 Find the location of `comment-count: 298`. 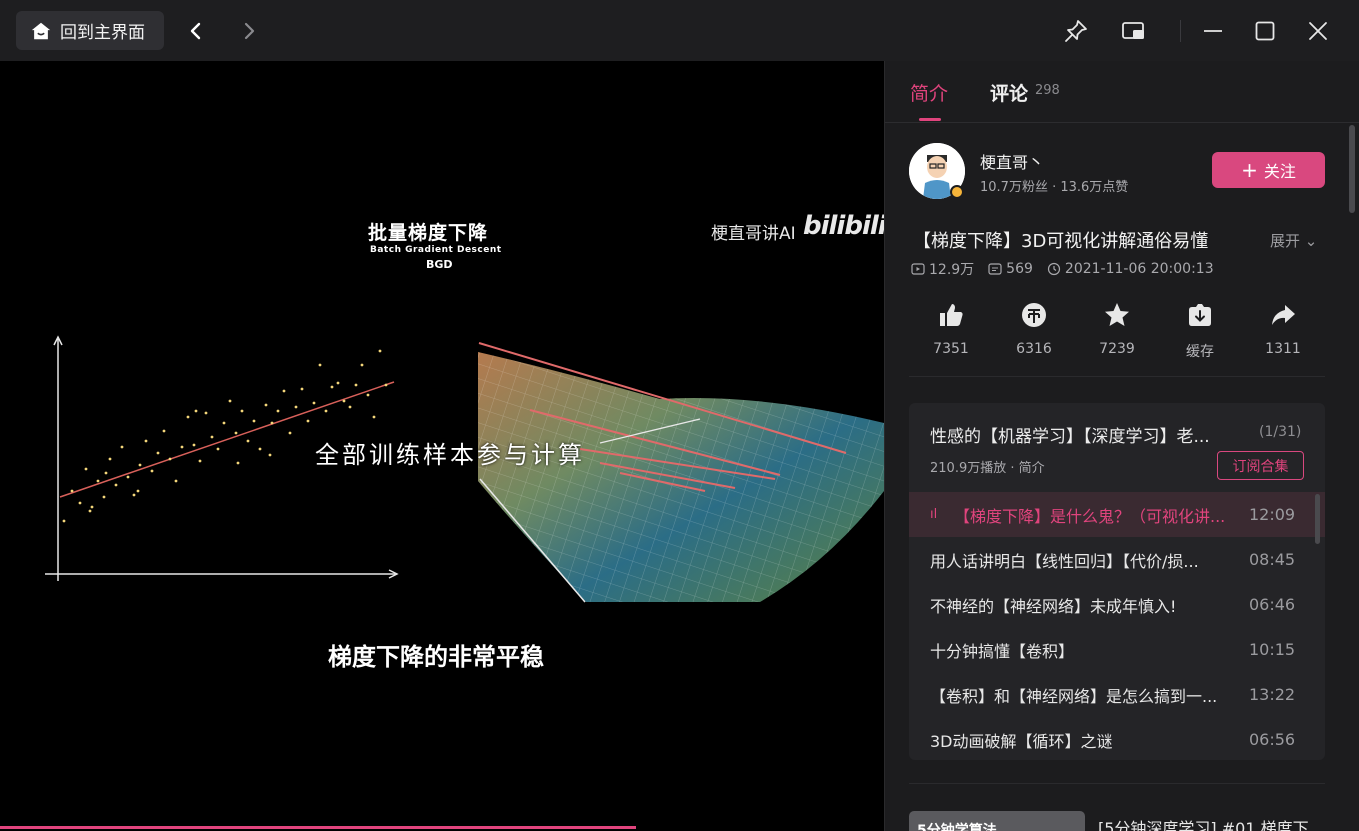

comment-count: 298 is located at coordinates (1047, 90).